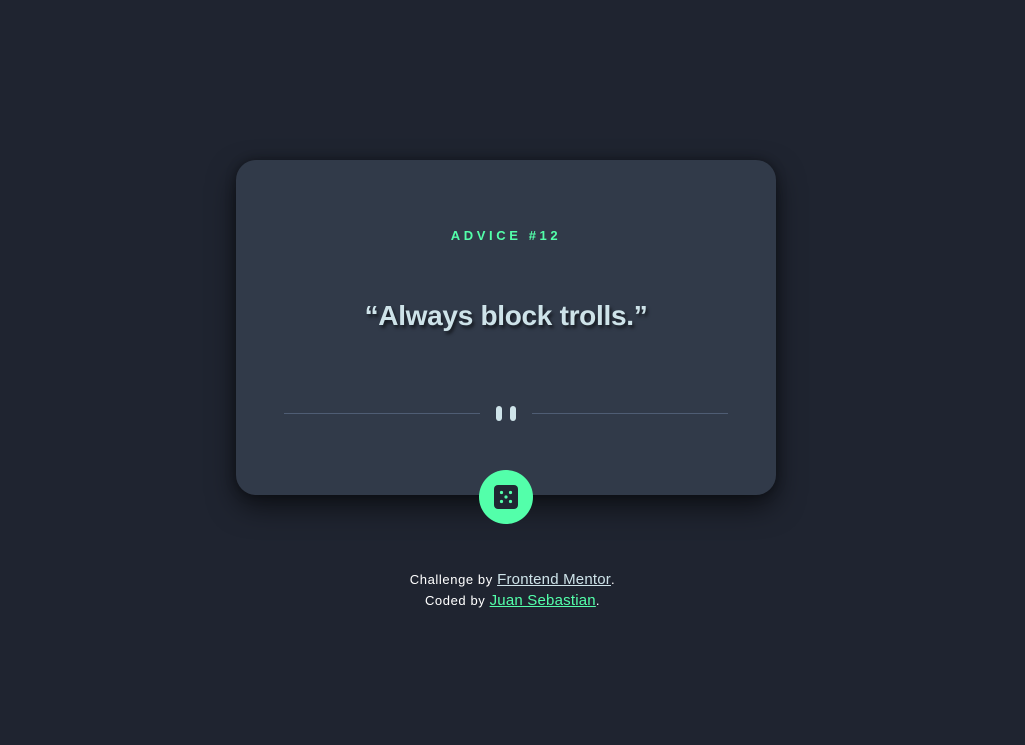 The height and width of the screenshot is (745, 1025). What do you see at coordinates (630, 413) in the screenshot?
I see `divider-line-right` at bounding box center [630, 413].